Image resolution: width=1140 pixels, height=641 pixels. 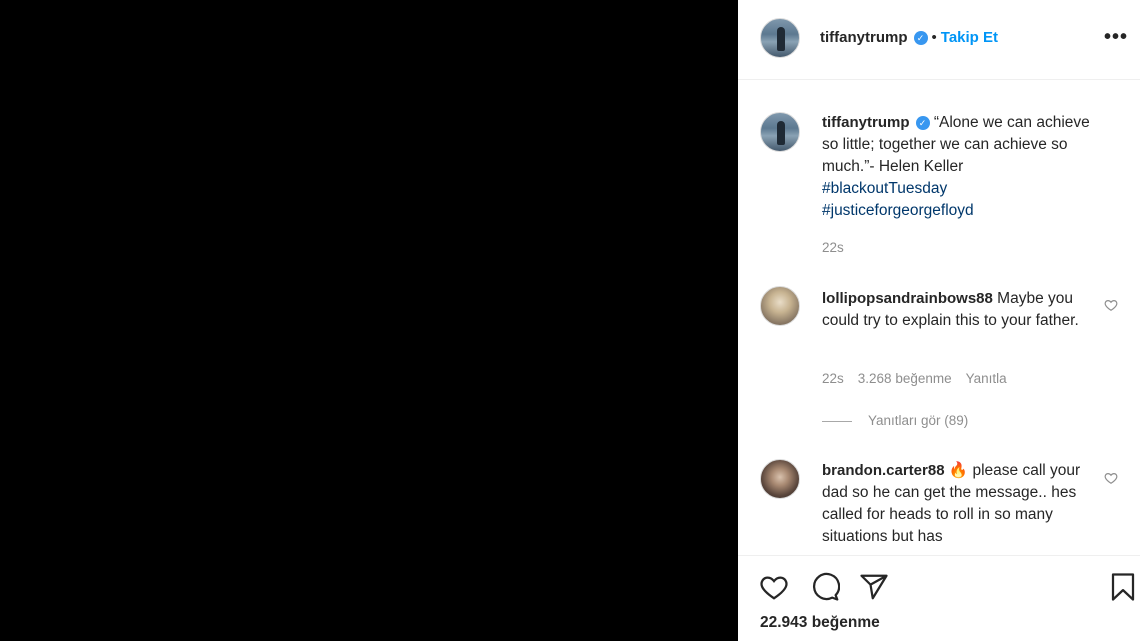 I want to click on comment-meta: 22s 3.268 beğenme Yanıtla, so click(x=921, y=378).